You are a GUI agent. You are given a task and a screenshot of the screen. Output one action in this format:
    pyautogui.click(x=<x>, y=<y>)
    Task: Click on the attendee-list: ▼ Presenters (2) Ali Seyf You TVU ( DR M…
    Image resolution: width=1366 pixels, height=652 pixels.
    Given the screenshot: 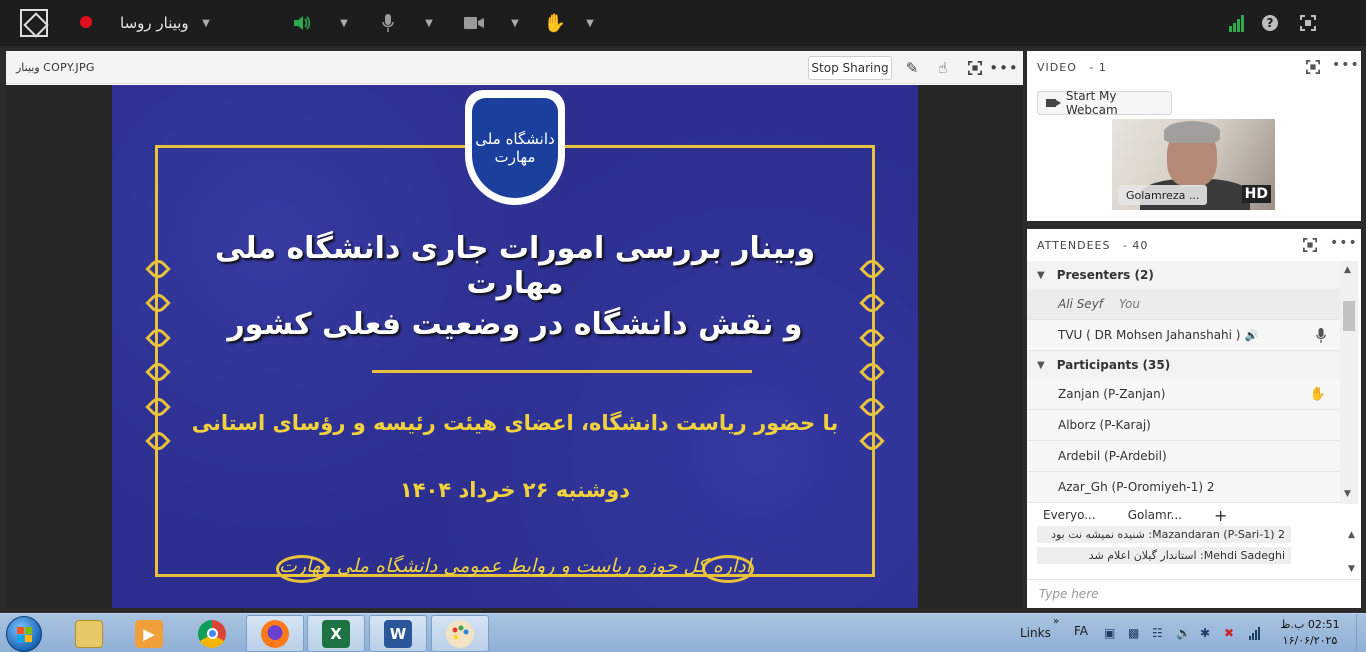 What is the action you would take?
    pyautogui.click(x=1183, y=382)
    